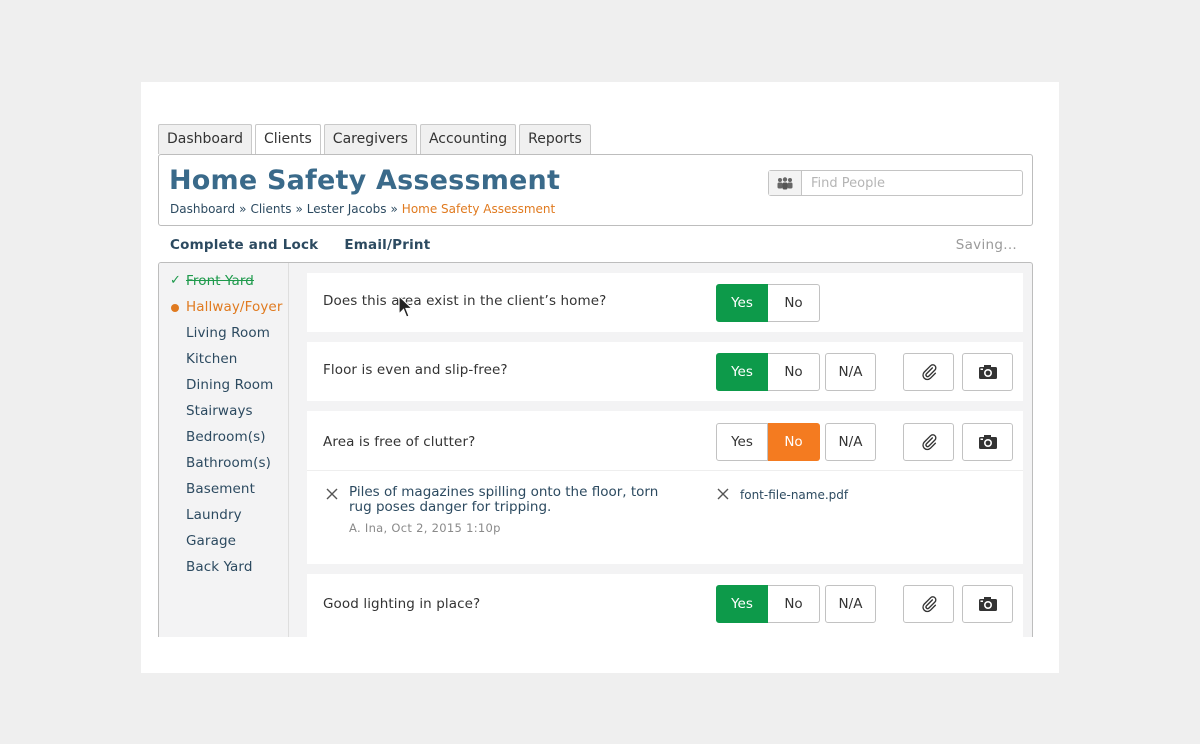 Image resolution: width=1200 pixels, height=744 pixels. I want to click on tab-reports: Reports, so click(555, 139).